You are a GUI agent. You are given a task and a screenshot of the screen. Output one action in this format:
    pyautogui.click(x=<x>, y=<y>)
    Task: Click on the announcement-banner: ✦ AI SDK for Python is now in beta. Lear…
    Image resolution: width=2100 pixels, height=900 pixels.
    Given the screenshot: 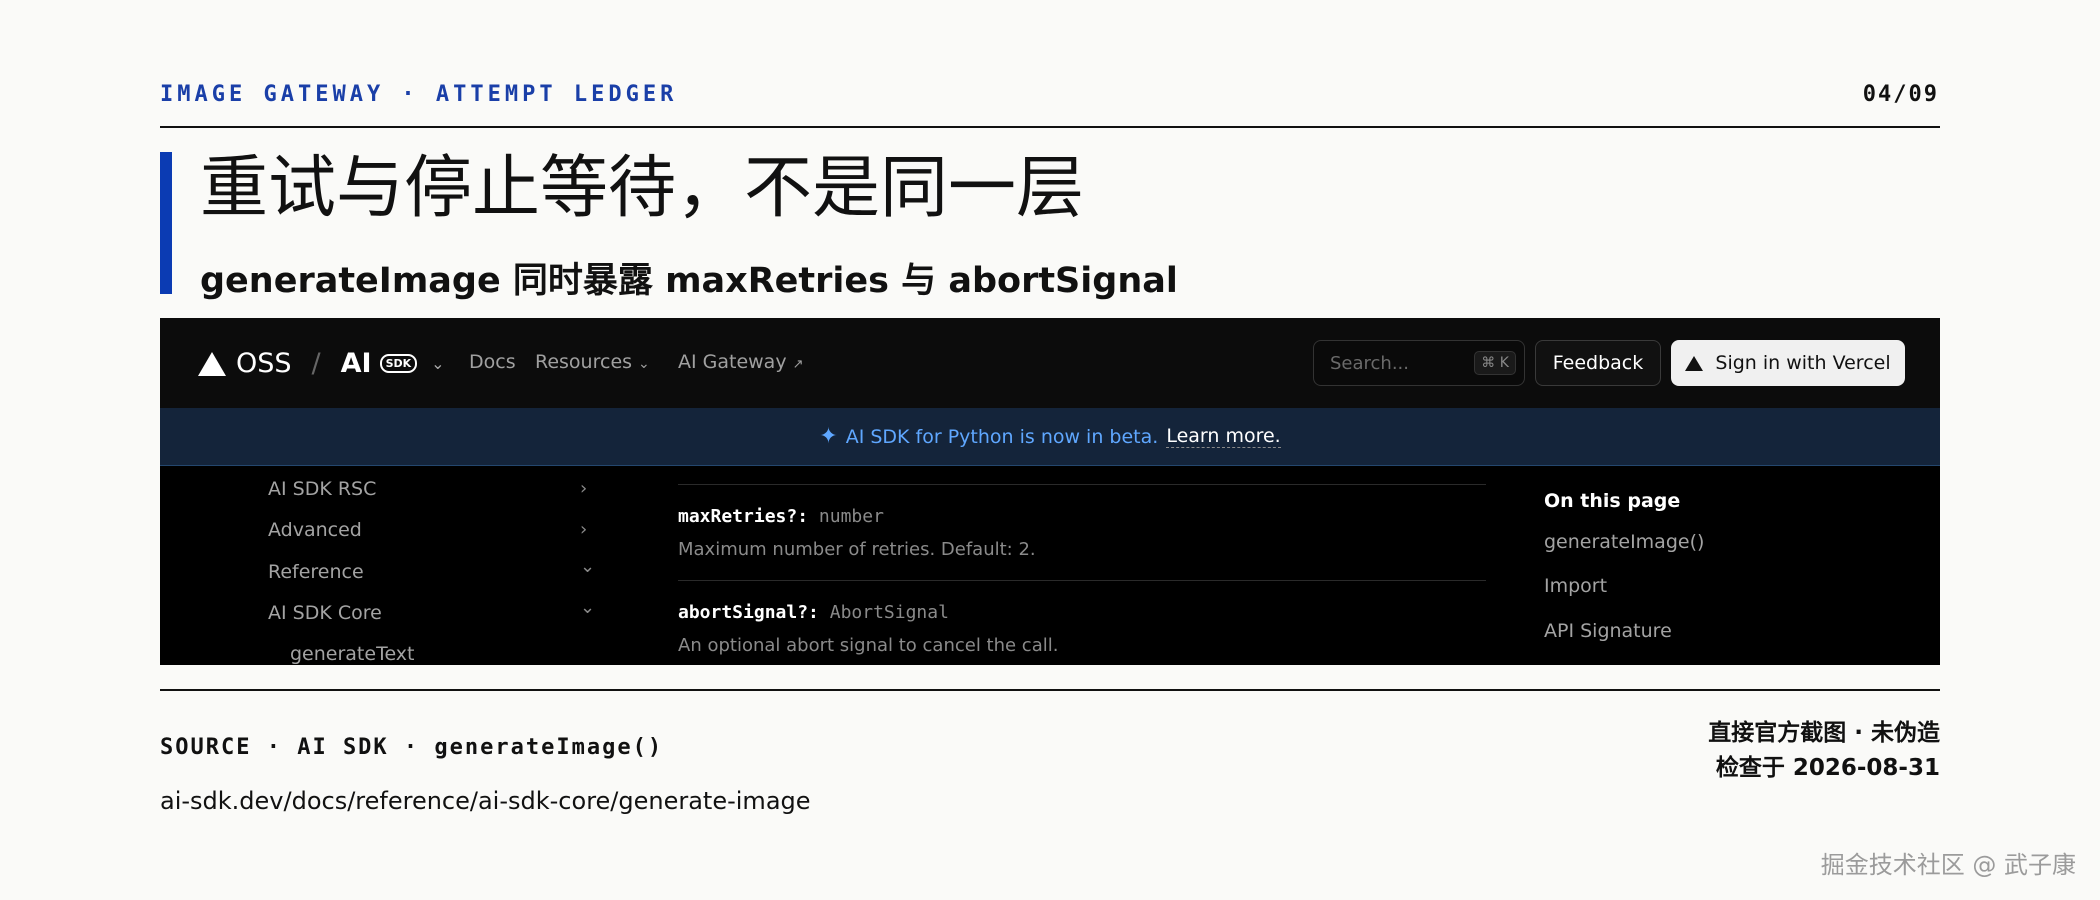 What is the action you would take?
    pyautogui.click(x=1050, y=437)
    